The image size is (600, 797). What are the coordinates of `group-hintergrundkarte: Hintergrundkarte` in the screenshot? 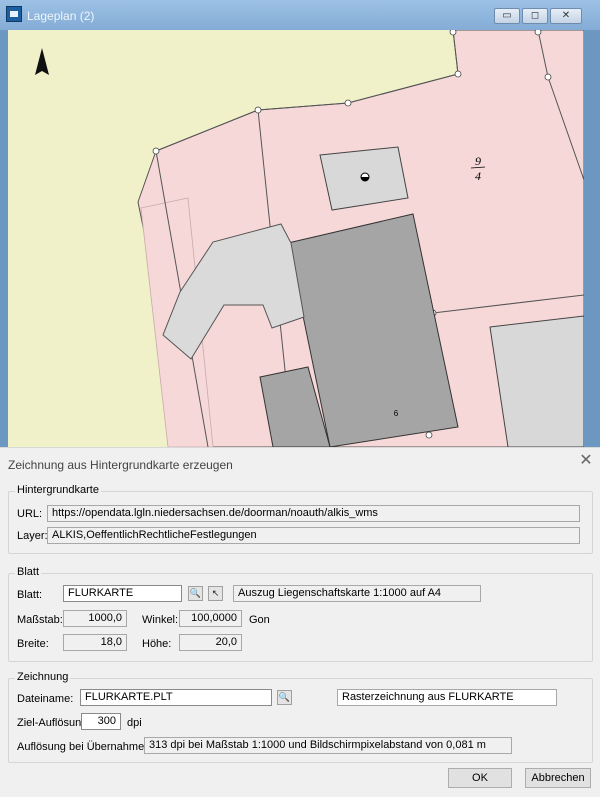 It's located at (300, 519).